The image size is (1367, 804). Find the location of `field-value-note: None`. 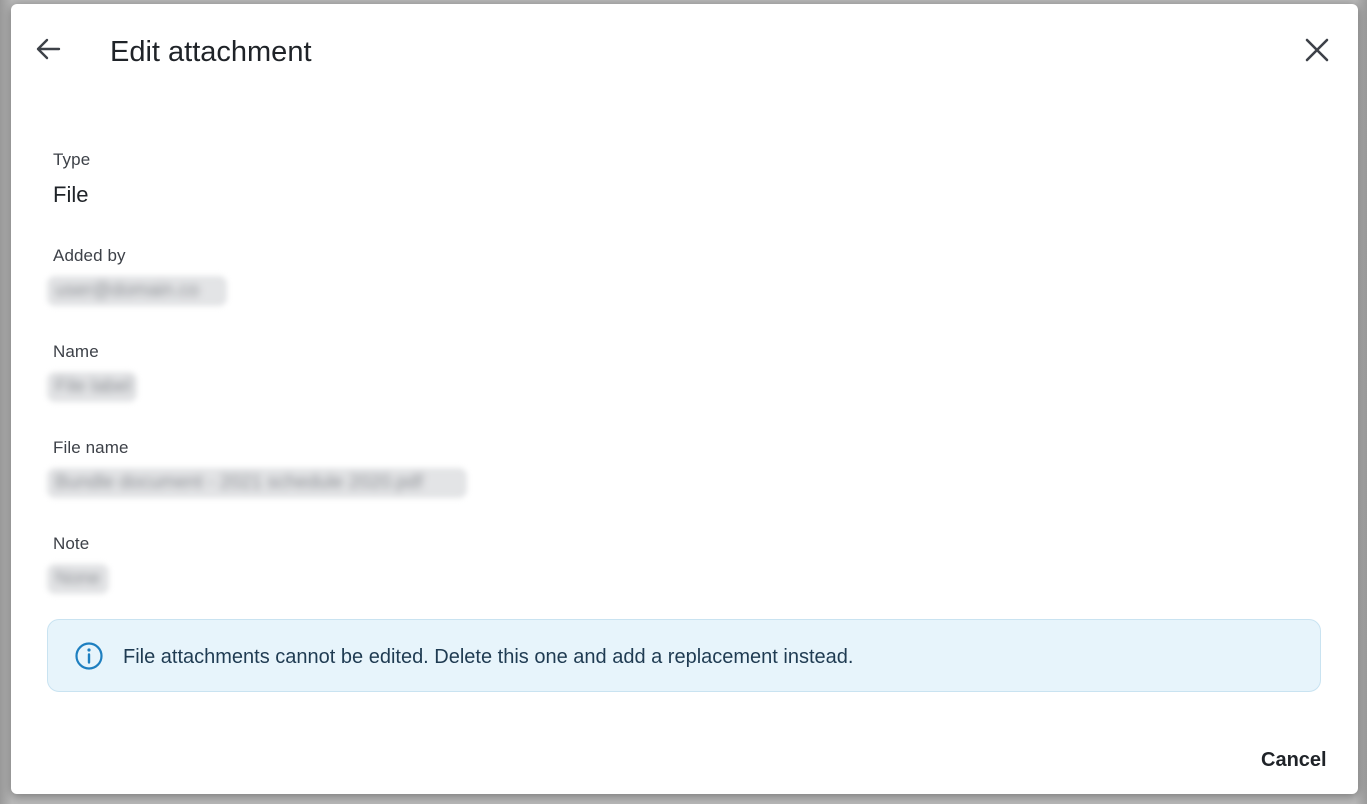

field-value-note: None is located at coordinates (78, 578).